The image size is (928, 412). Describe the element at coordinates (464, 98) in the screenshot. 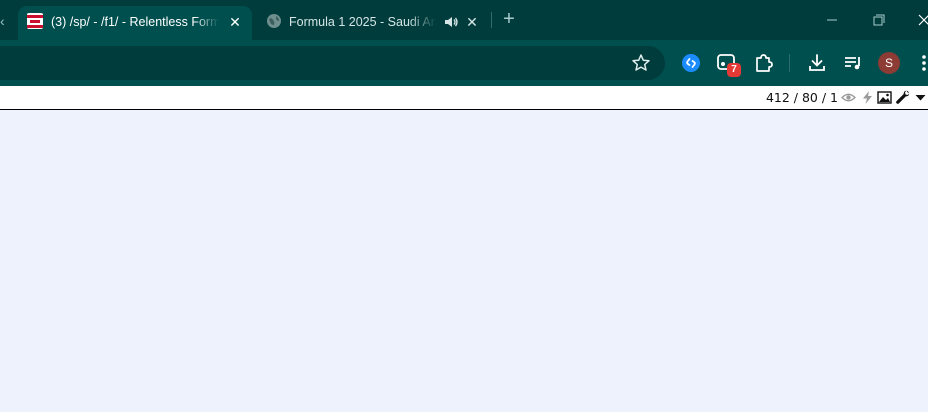

I see `extension-info-bar: 412 / 80 / 1` at that location.